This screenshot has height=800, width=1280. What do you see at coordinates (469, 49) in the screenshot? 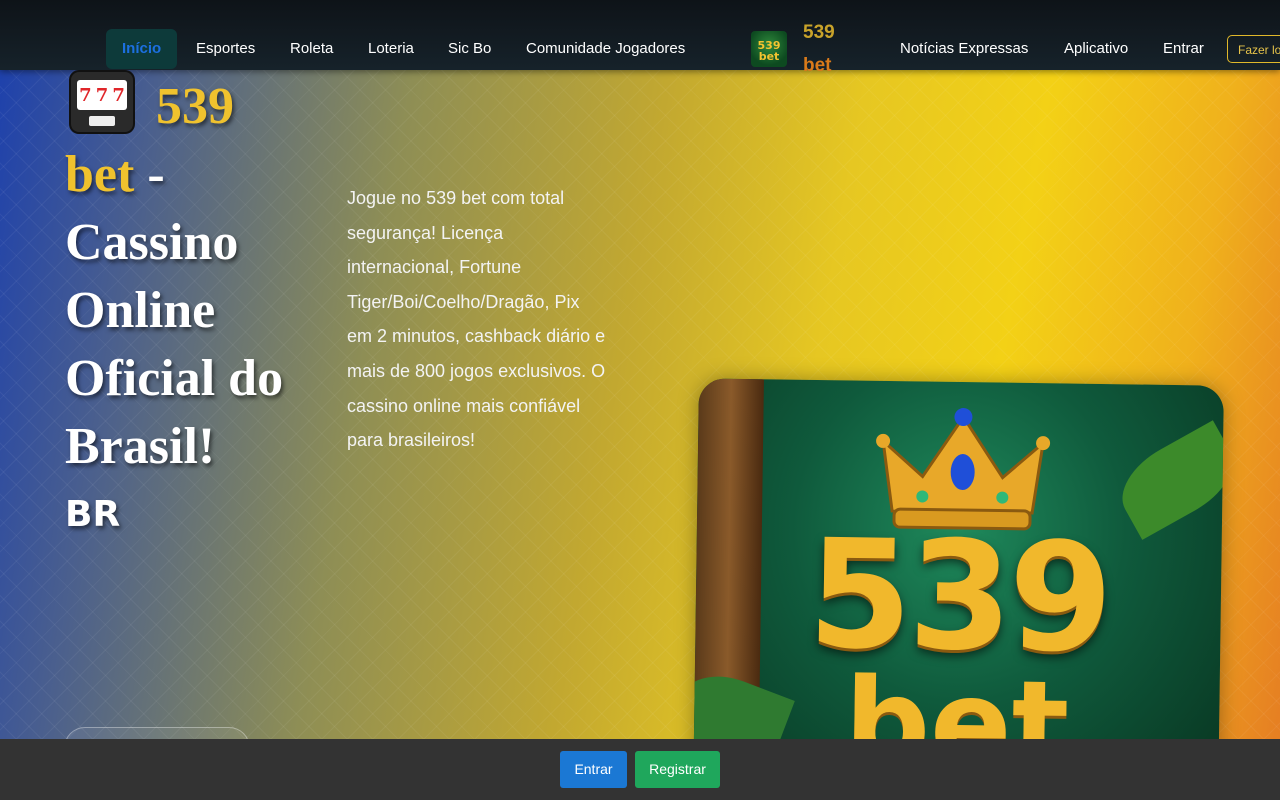
I see `nav-item-sic-bo: Sic Bo` at bounding box center [469, 49].